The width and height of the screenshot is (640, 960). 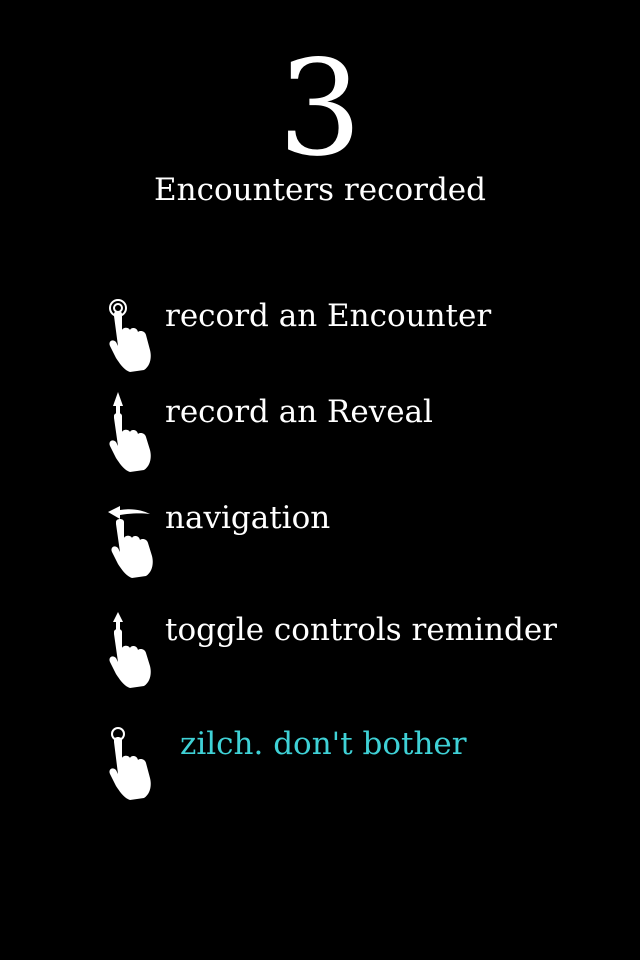 I want to click on gesture-label: record an Reveal, so click(x=299, y=412).